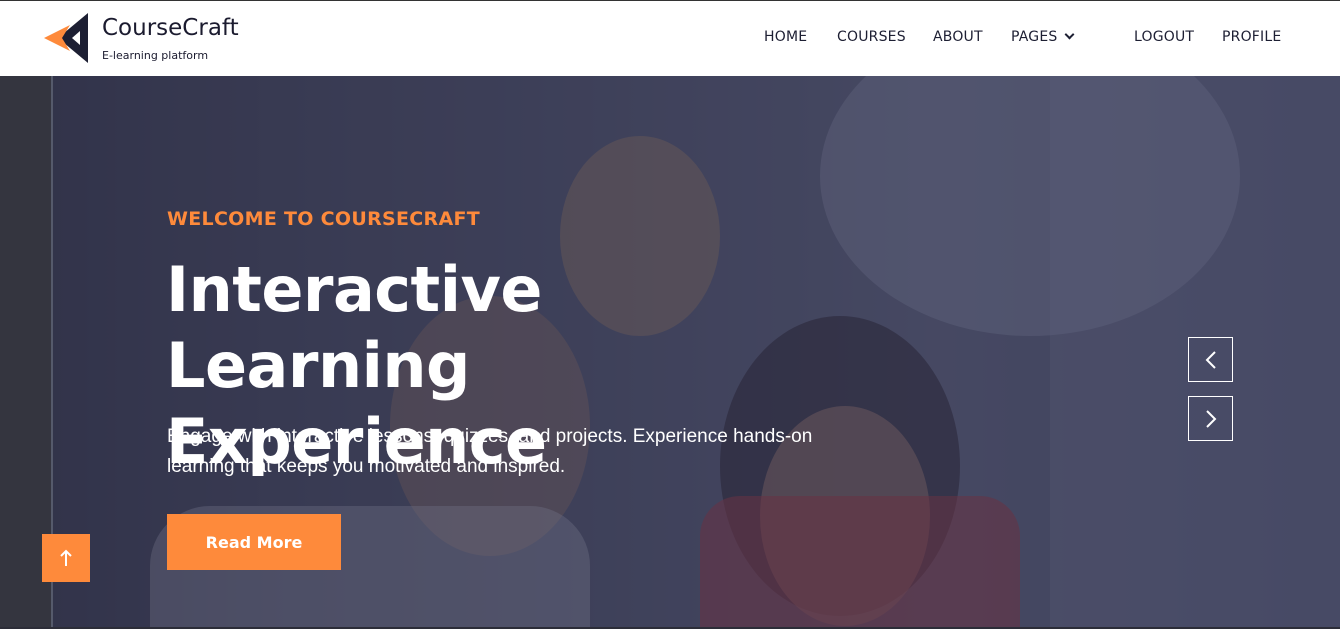 The height and width of the screenshot is (629, 1340). I want to click on back-to-top-button, so click(66, 558).